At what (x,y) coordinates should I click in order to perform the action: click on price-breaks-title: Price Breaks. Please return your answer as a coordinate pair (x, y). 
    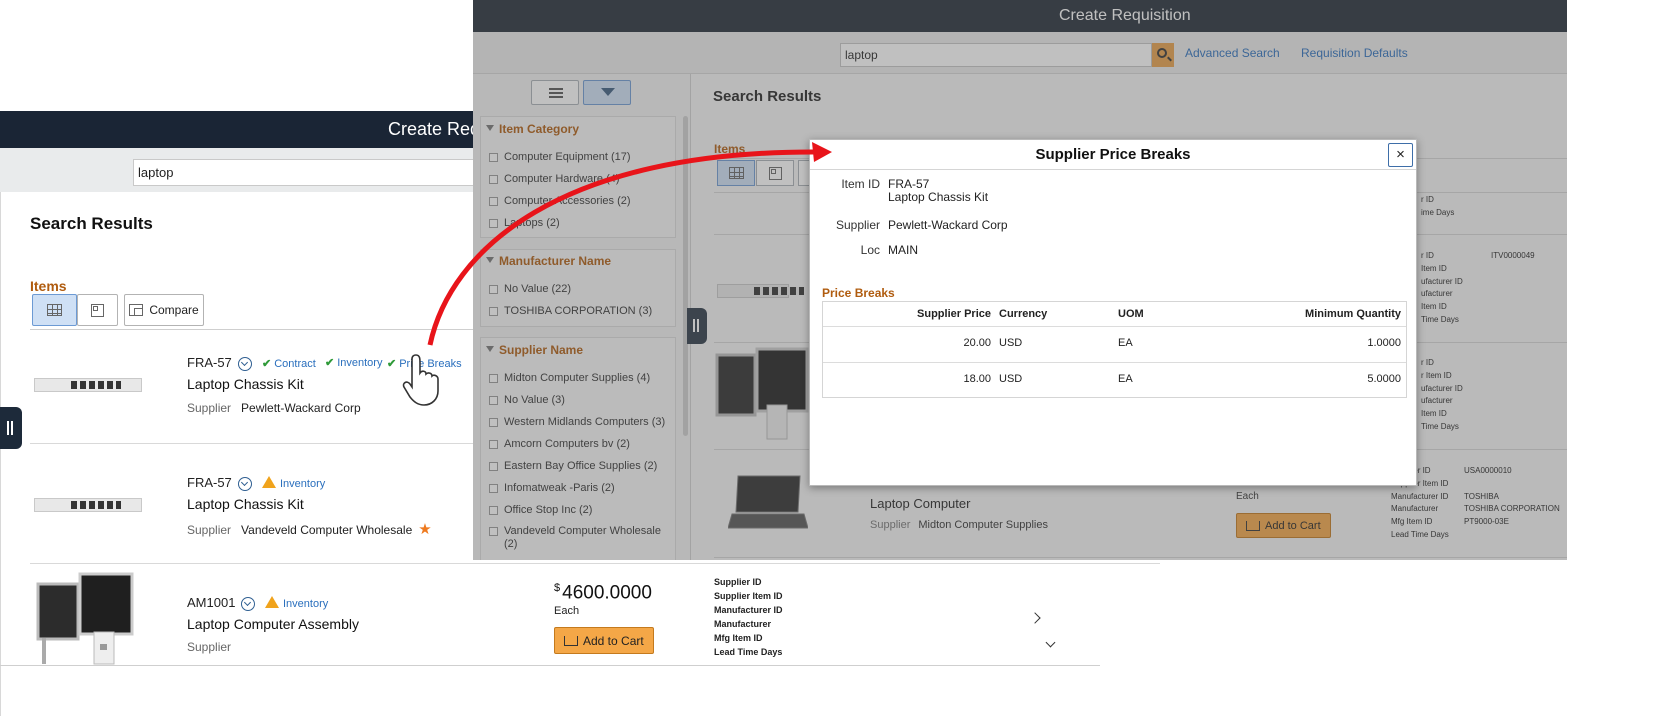
    Looking at the image, I should click on (858, 293).